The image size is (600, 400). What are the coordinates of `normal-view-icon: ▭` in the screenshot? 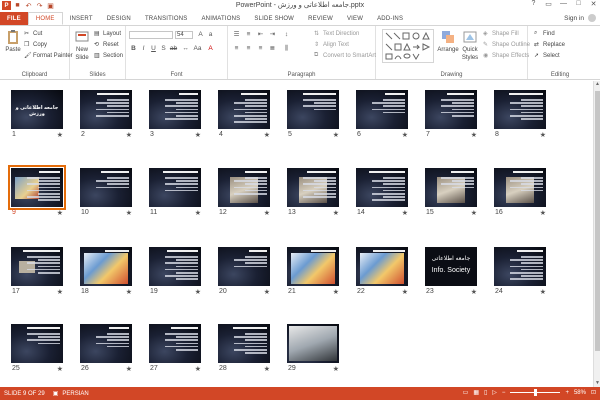 It's located at (466, 392).